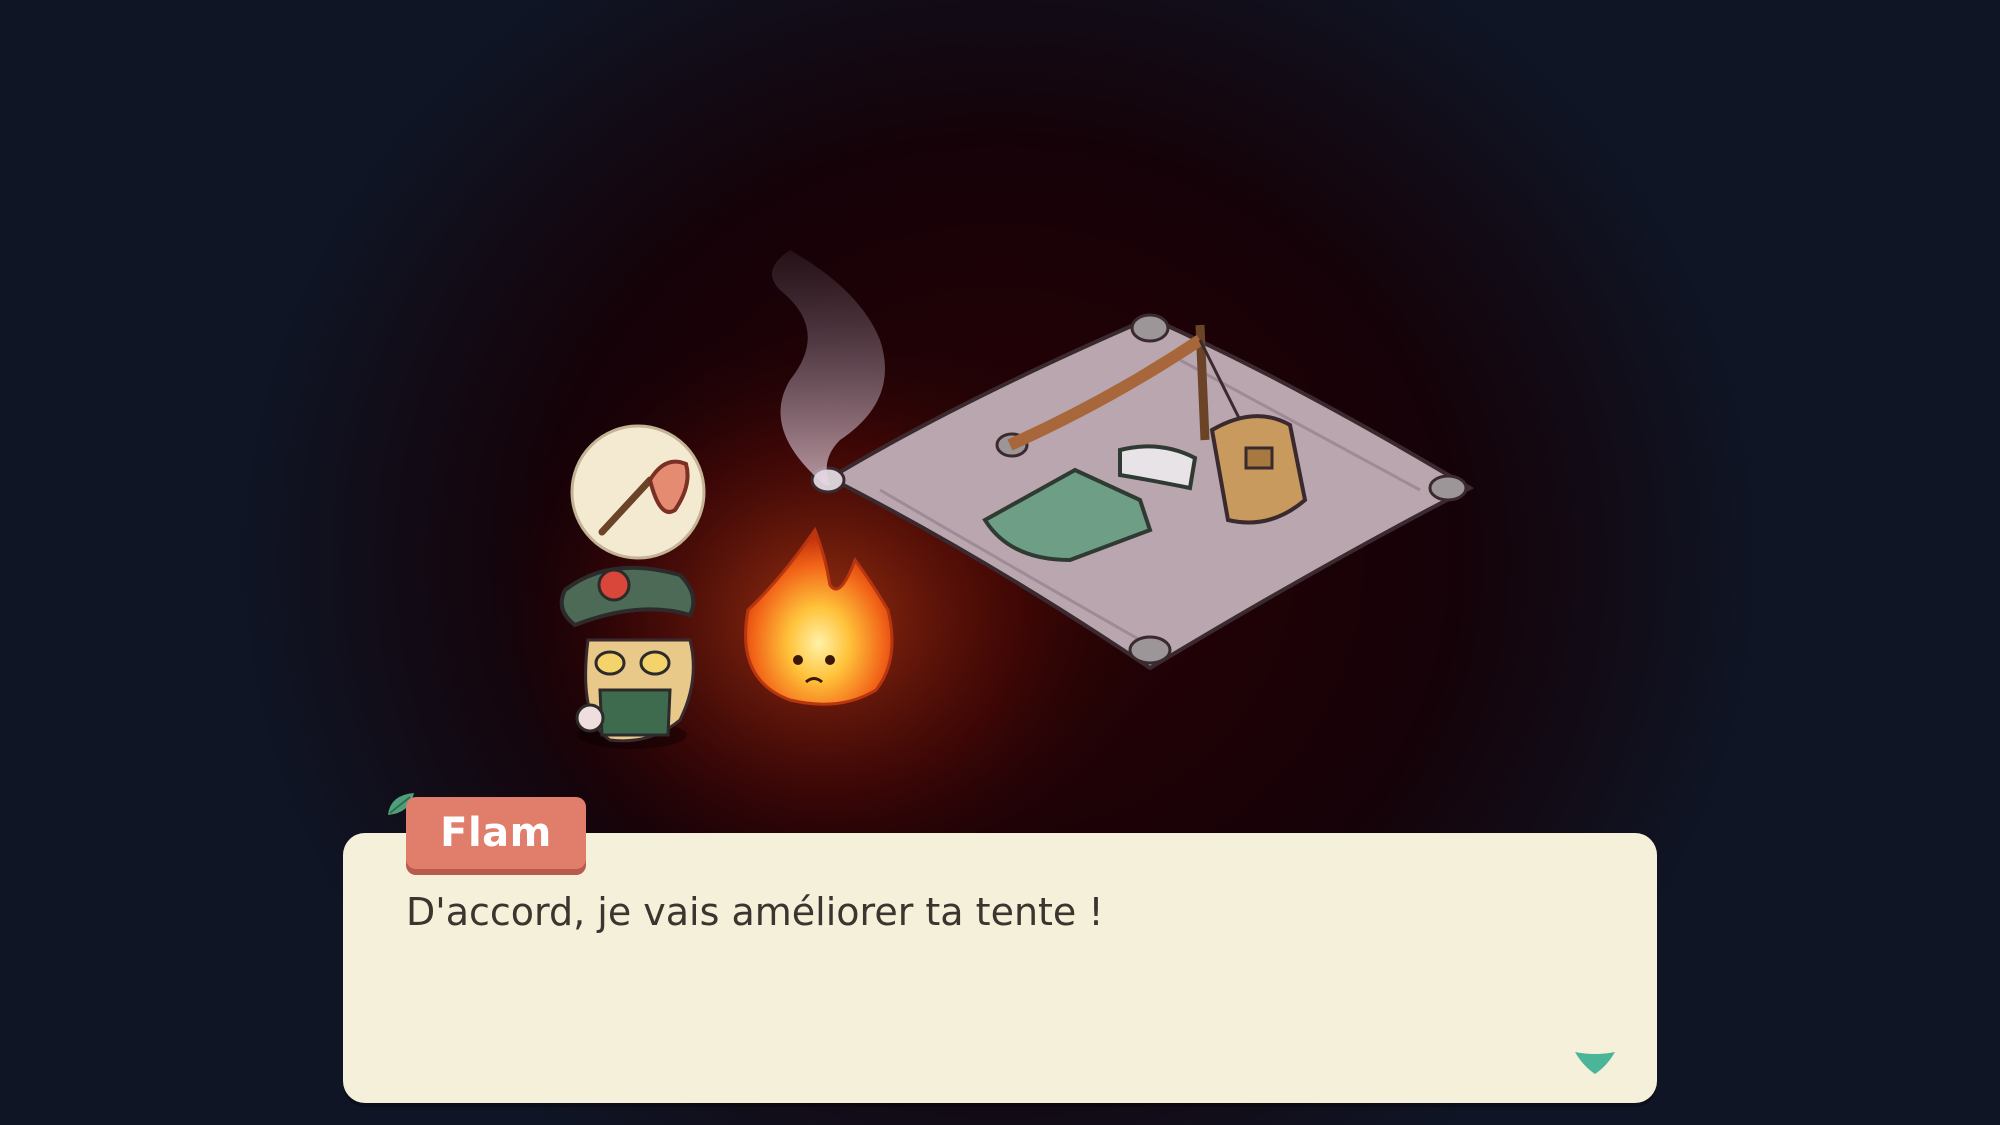 The width and height of the screenshot is (2000, 1125). Describe the element at coordinates (1595, 1063) in the screenshot. I see `advance-arrow-icon` at that location.